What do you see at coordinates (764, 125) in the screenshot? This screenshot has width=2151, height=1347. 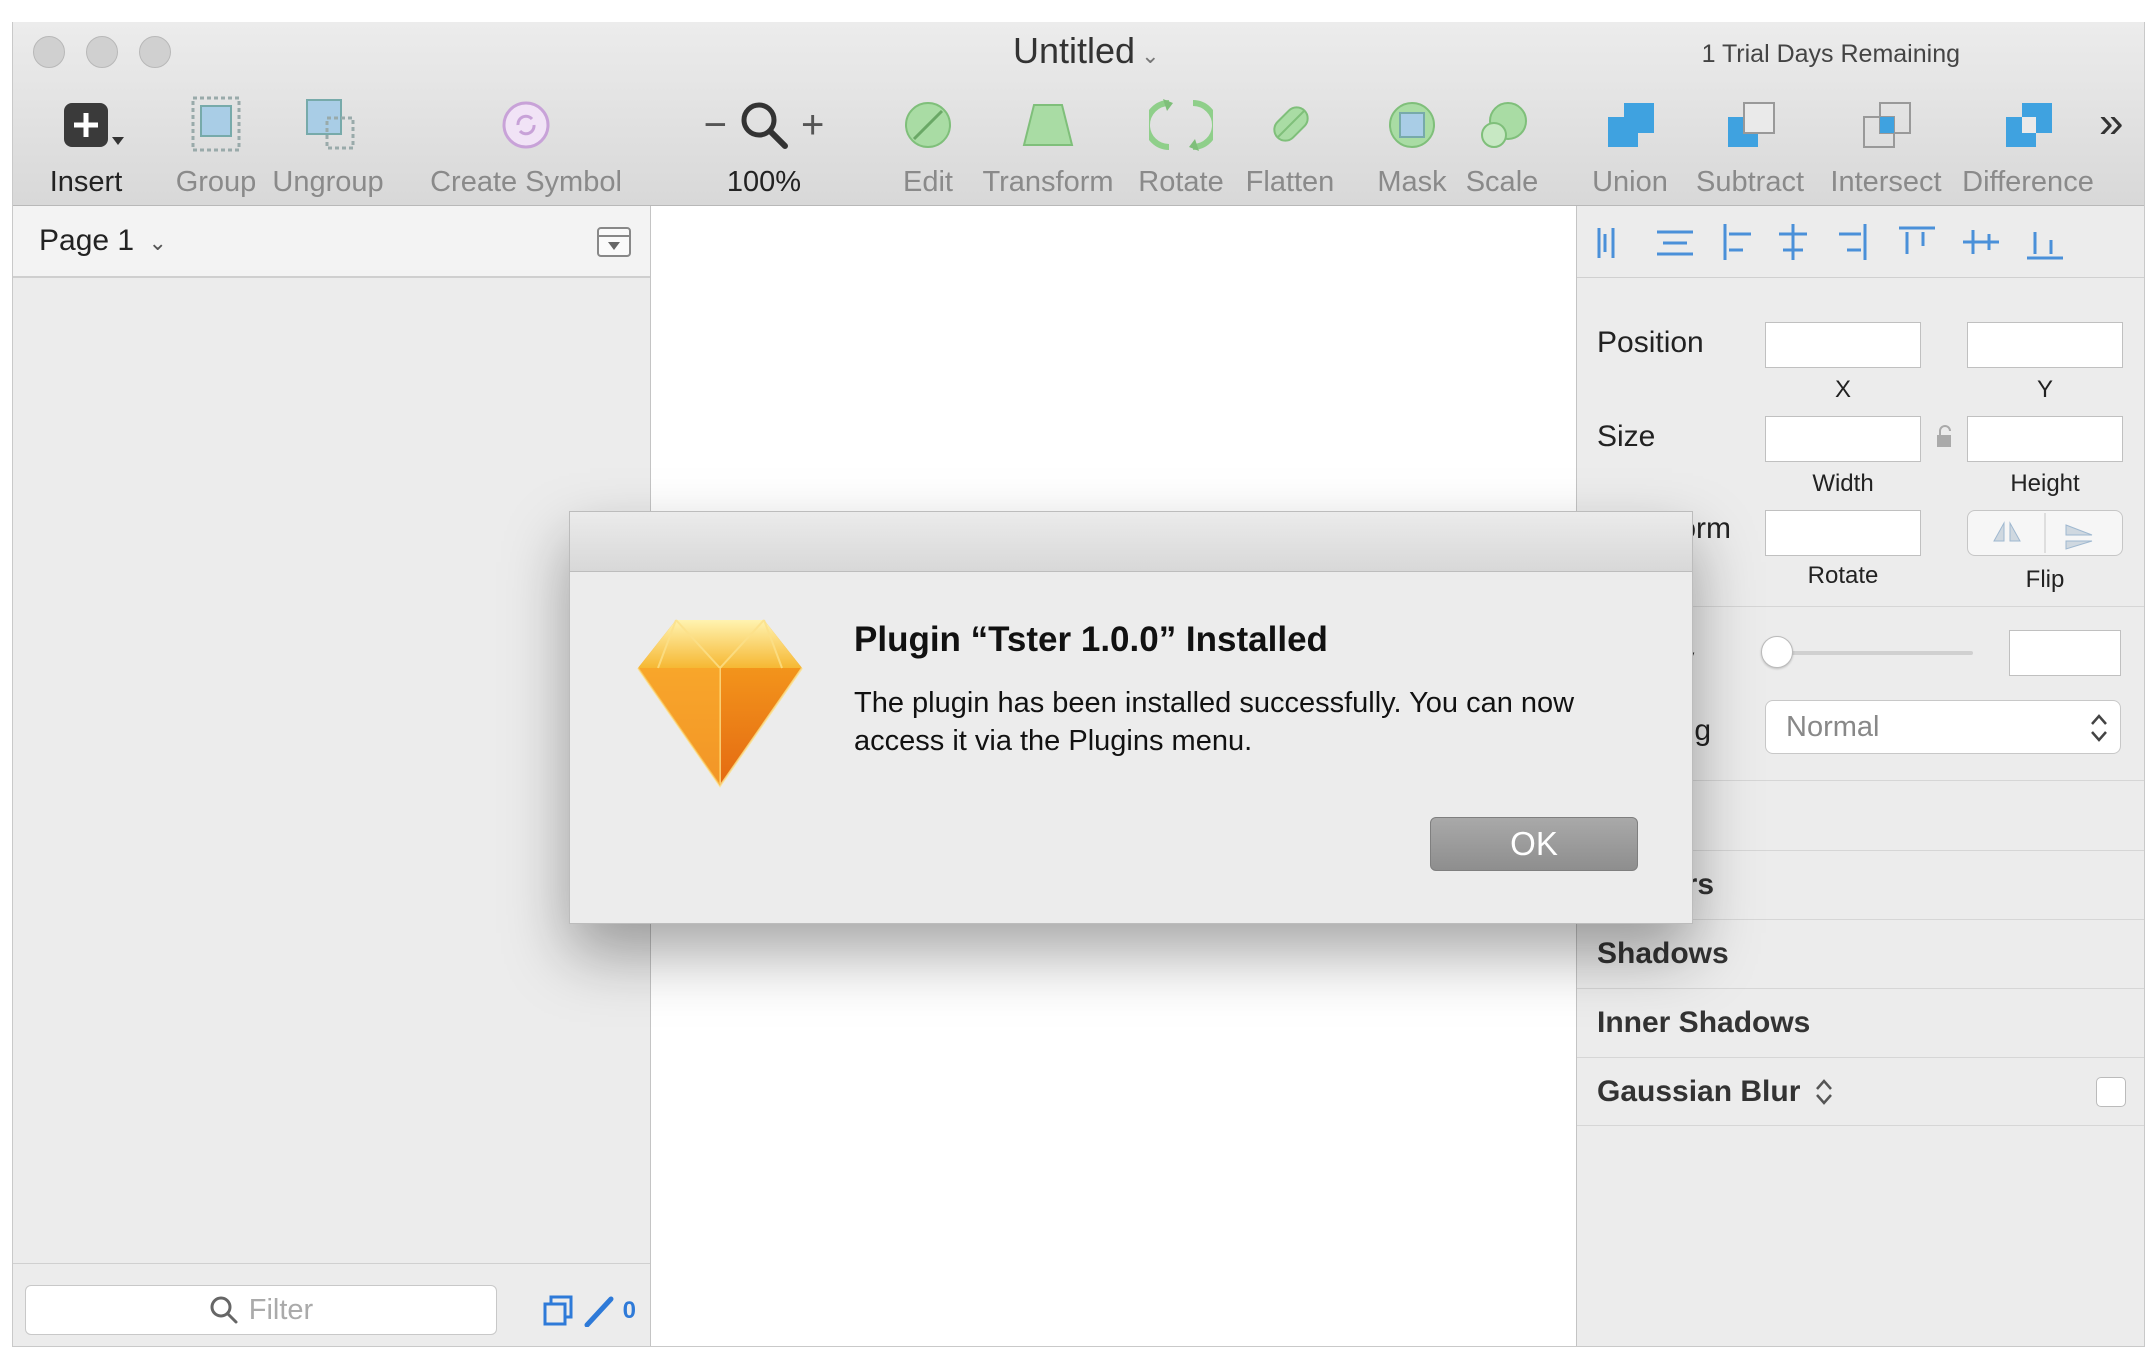 I see `magnifier-icon` at bounding box center [764, 125].